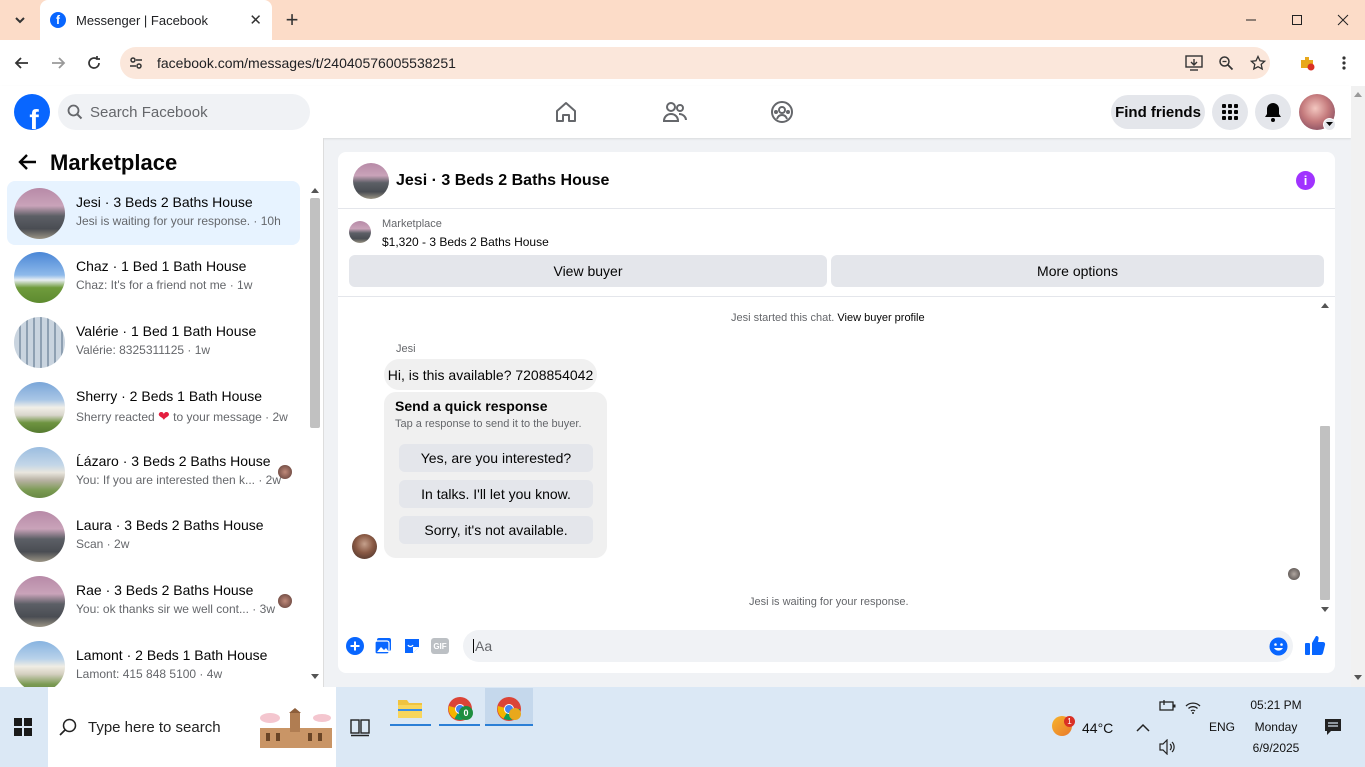  I want to click on groups-icon, so click(782, 112).